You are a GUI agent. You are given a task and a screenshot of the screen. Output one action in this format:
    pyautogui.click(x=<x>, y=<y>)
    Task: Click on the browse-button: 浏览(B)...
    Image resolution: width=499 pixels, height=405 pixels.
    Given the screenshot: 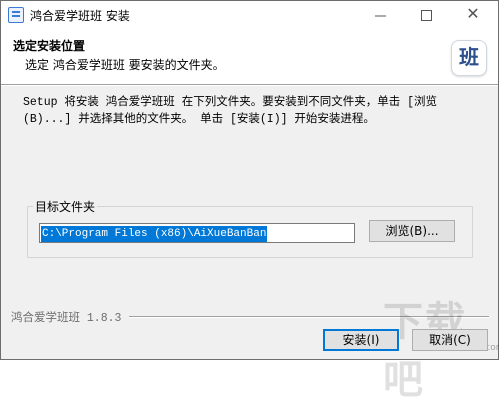 What is the action you would take?
    pyautogui.click(x=412, y=231)
    